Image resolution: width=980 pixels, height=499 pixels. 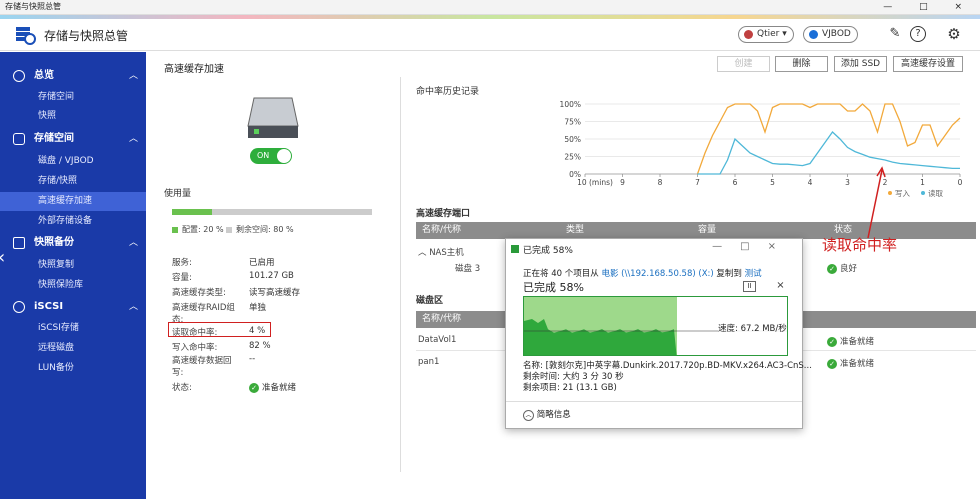 I want to click on copy-dest-link: 测试, so click(x=753, y=274).